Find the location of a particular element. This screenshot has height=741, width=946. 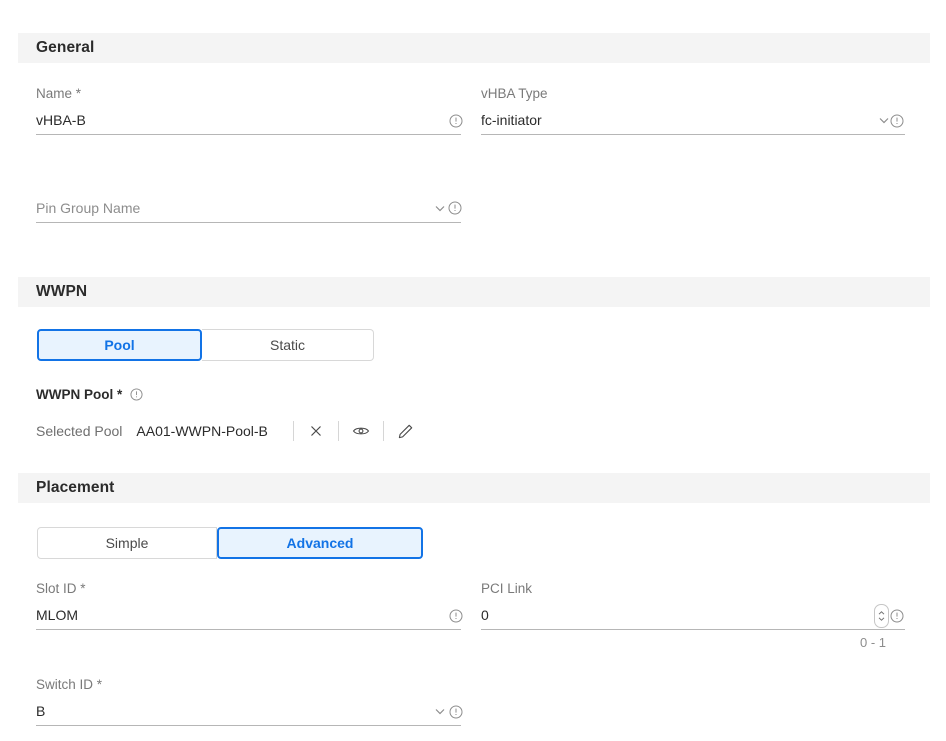

placement-mode-toggle-group: Simple Advanced is located at coordinates (230, 543).